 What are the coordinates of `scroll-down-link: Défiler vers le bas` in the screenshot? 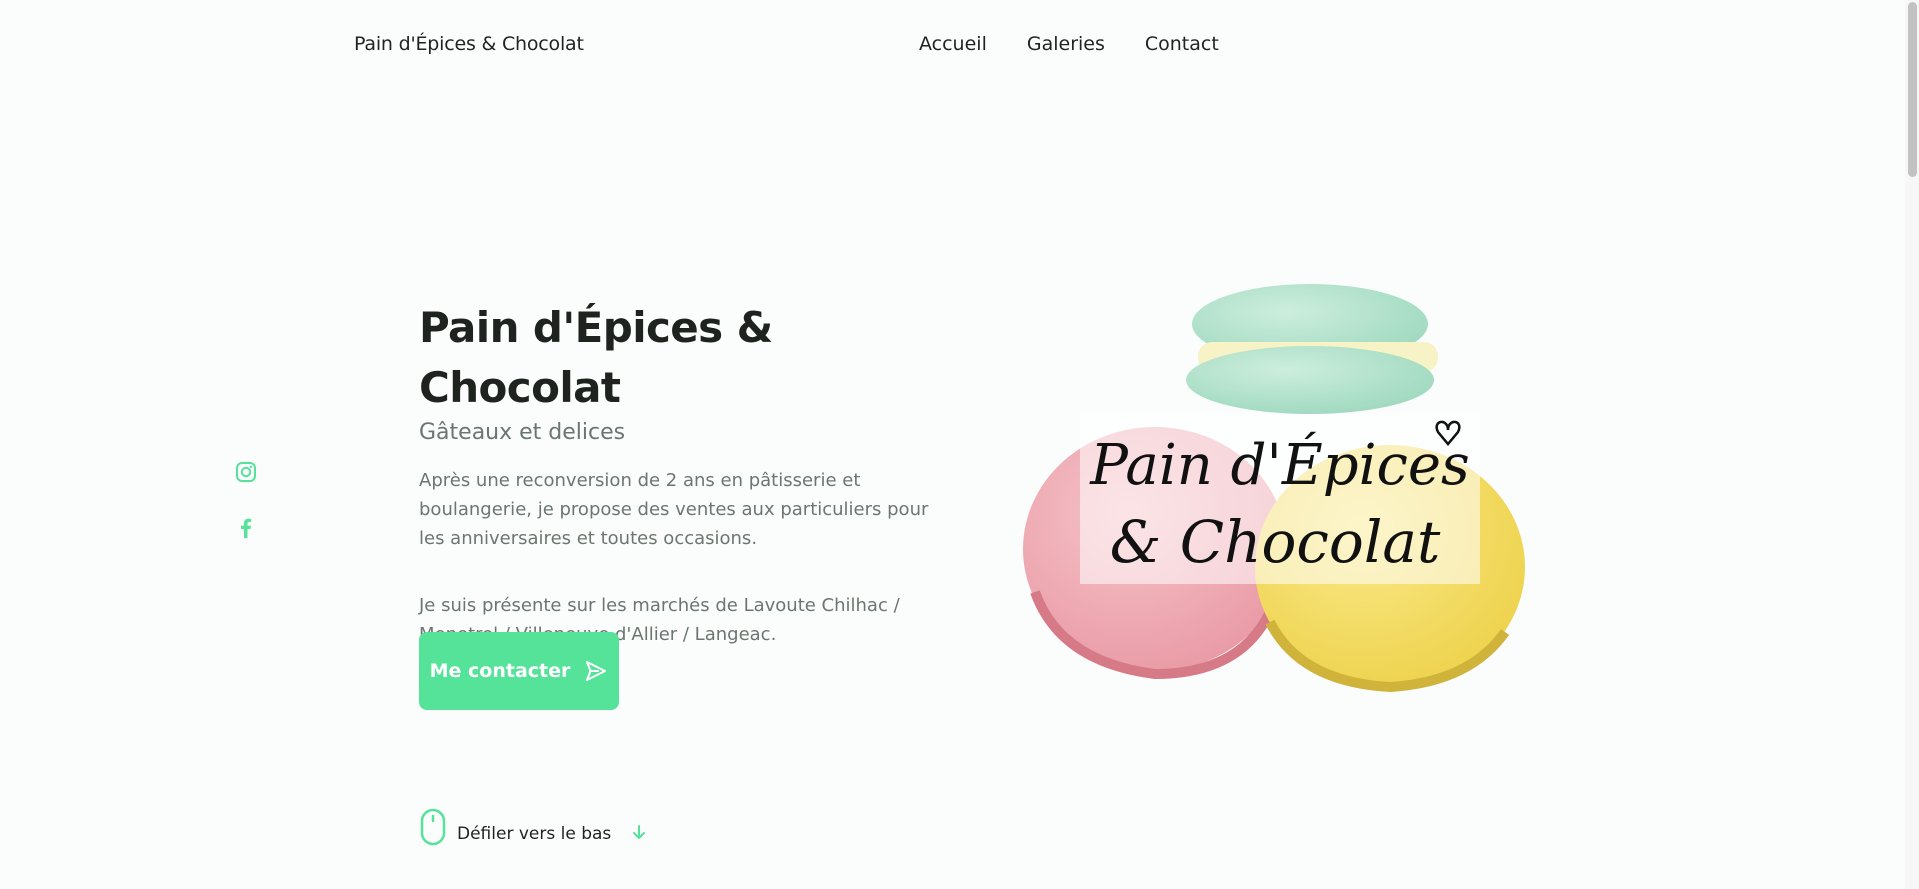 It's located at (533, 827).